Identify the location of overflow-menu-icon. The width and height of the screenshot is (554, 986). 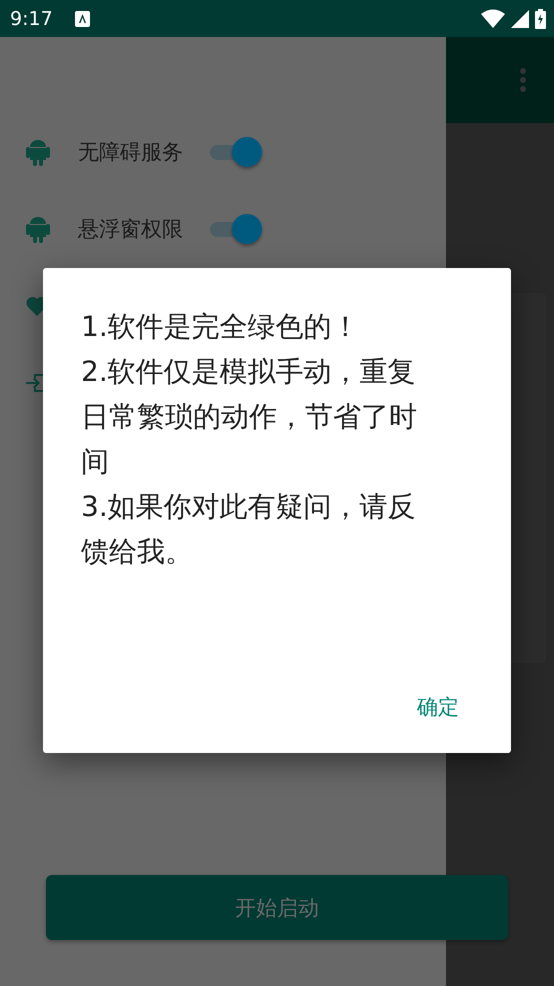
(523, 80).